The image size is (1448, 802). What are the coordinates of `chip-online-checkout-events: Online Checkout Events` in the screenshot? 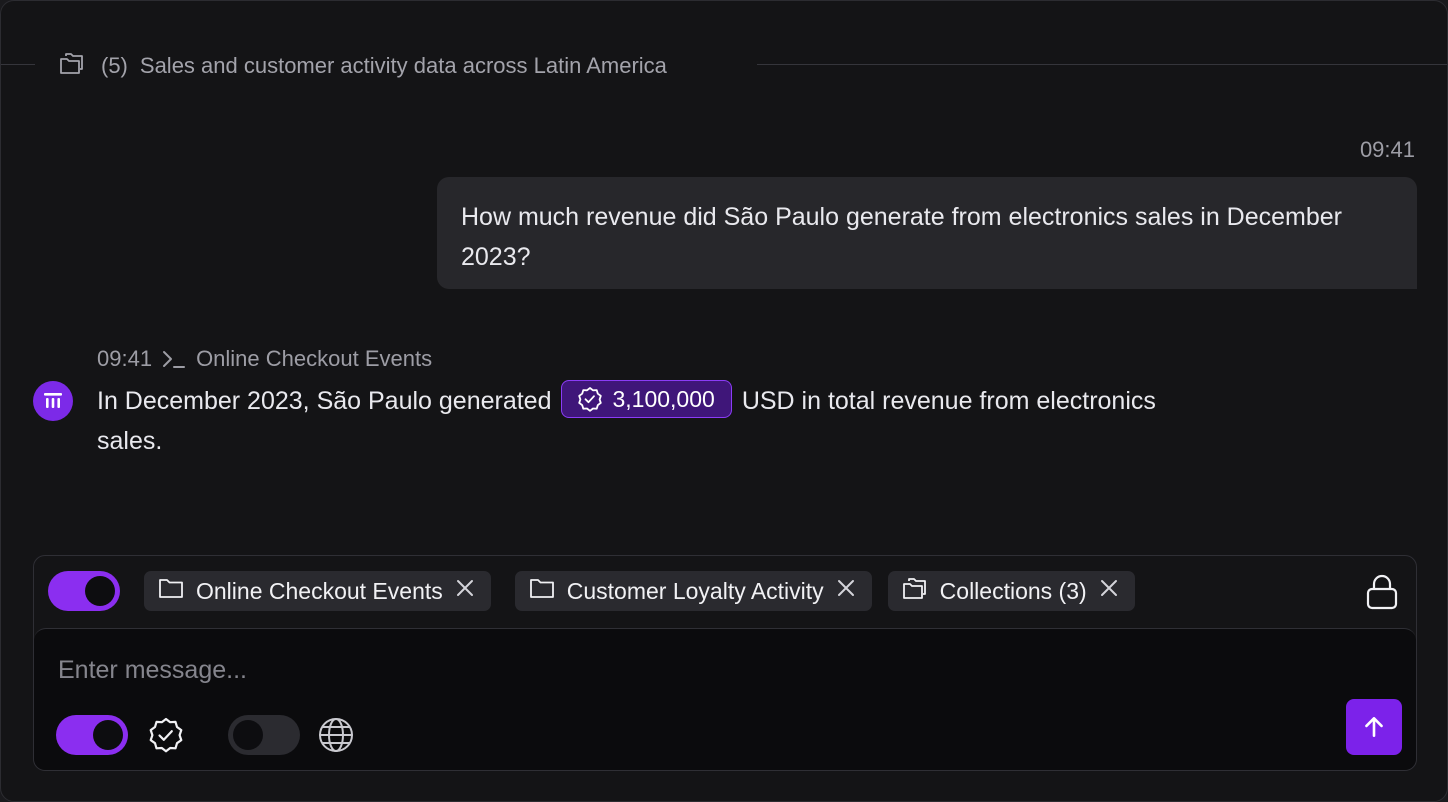 It's located at (317, 591).